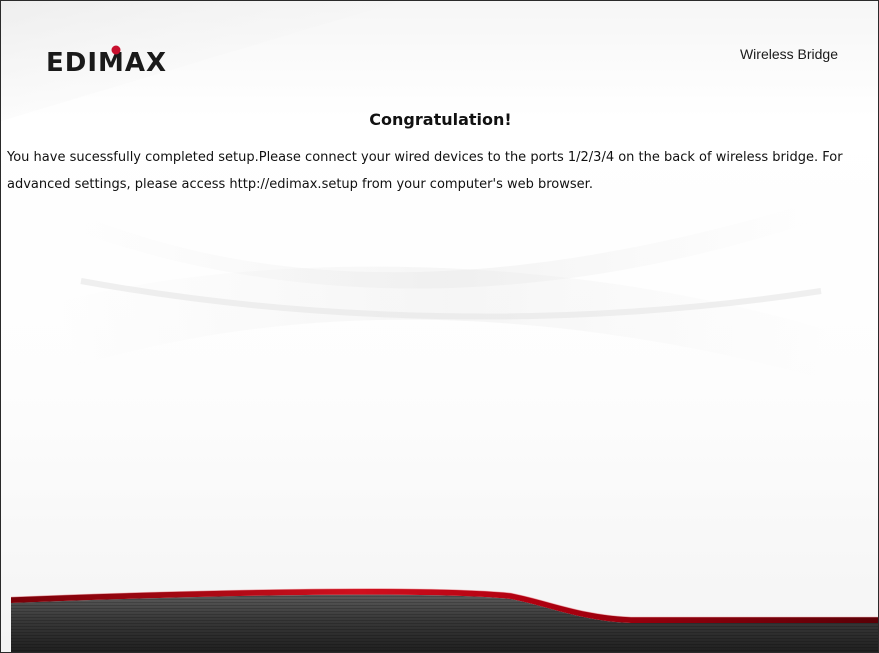 This screenshot has width=879, height=653. What do you see at coordinates (788, 54) in the screenshot?
I see `product-name: Wireless Bridge` at bounding box center [788, 54].